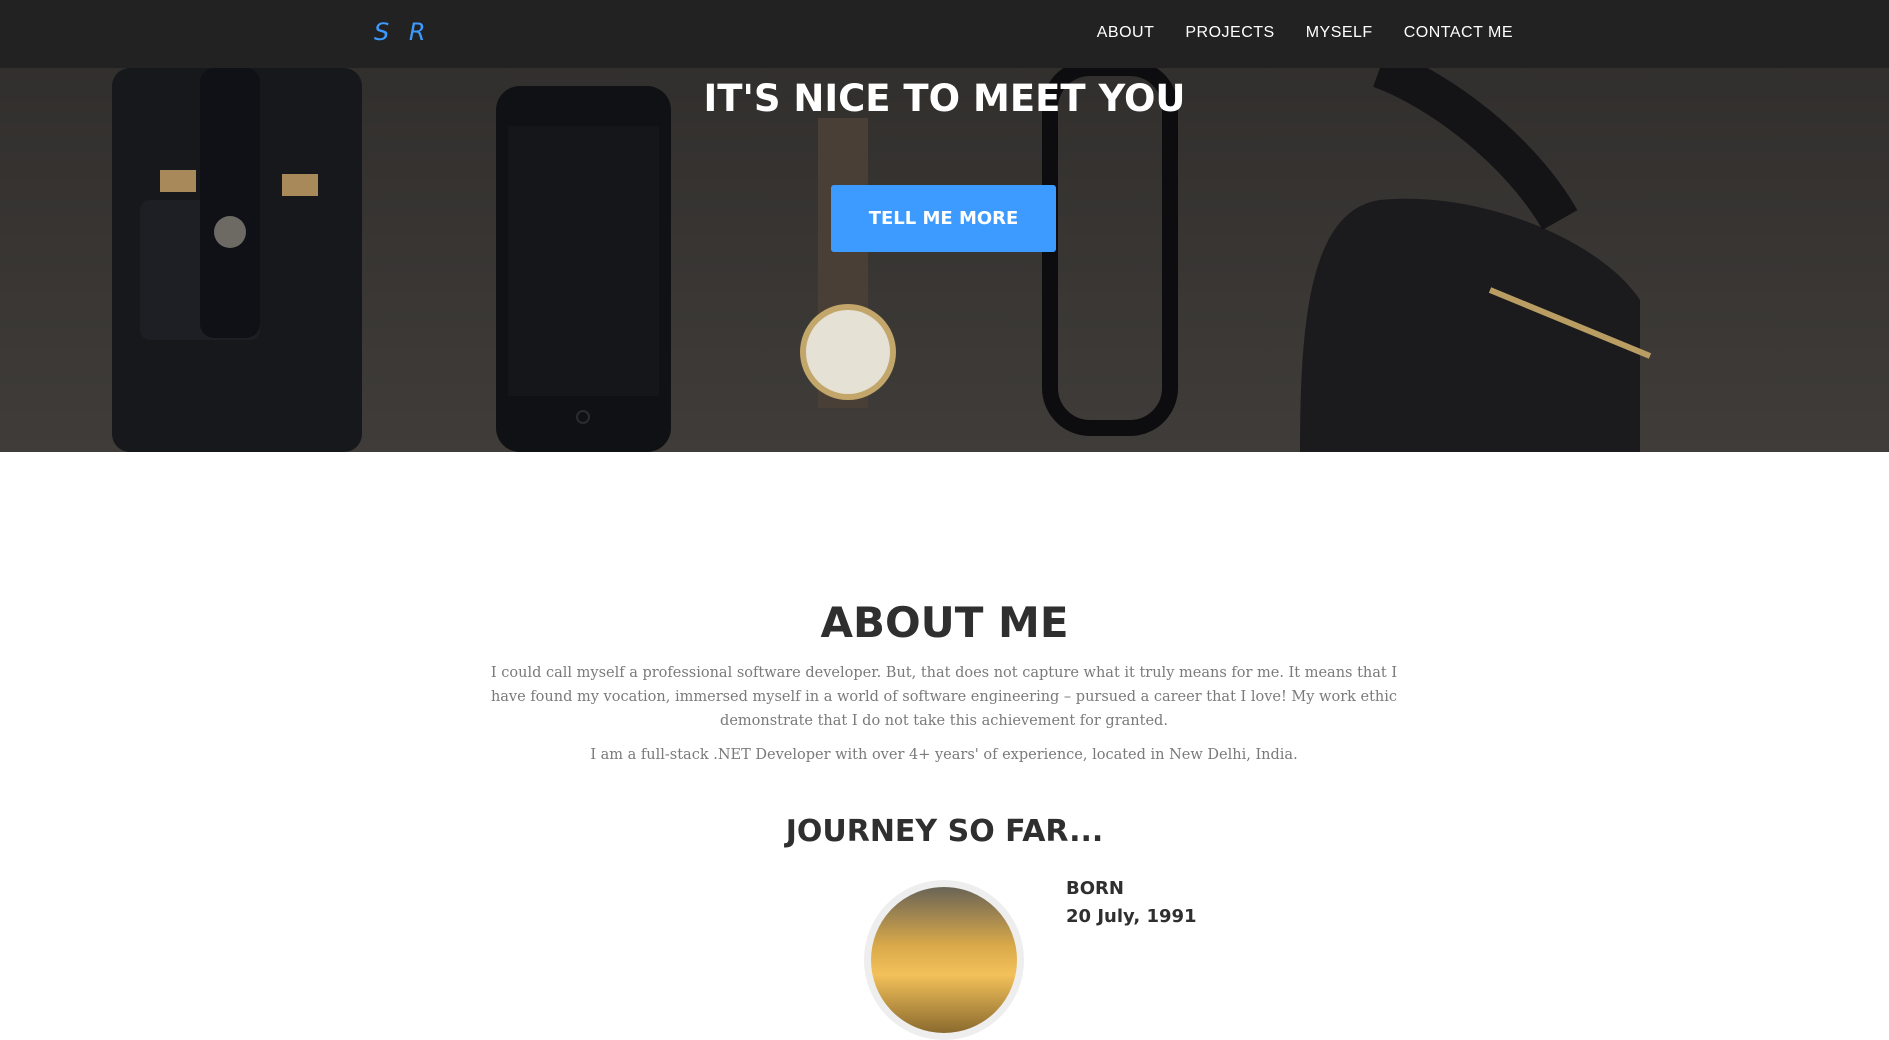 This screenshot has height=1040, width=1889. What do you see at coordinates (1126, 33) in the screenshot?
I see `nav-link-about: ABOUT` at bounding box center [1126, 33].